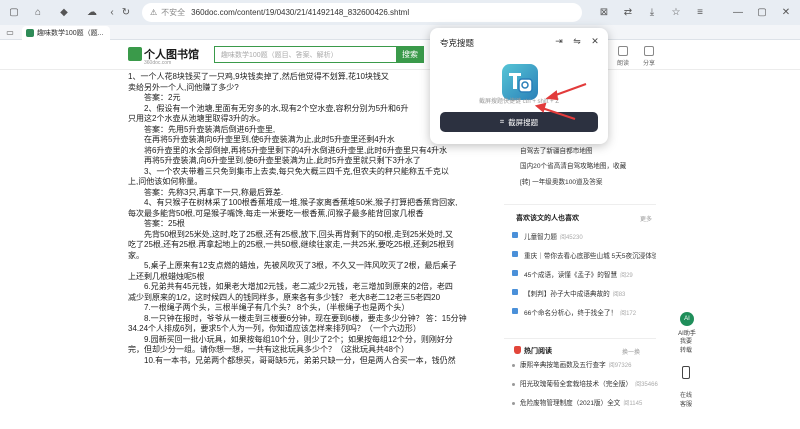 This screenshot has width=800, height=429. What do you see at coordinates (558, 113) in the screenshot?
I see `arrow-to-button` at bounding box center [558, 113].